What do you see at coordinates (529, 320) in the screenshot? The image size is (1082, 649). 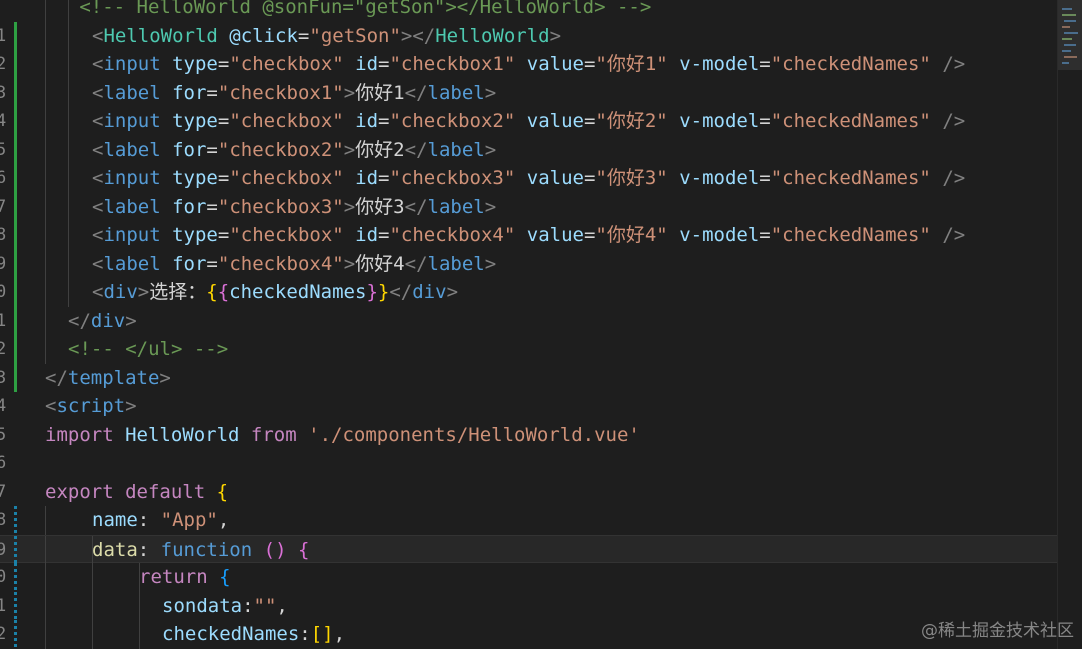 I see `code-line: 1 </div>` at bounding box center [529, 320].